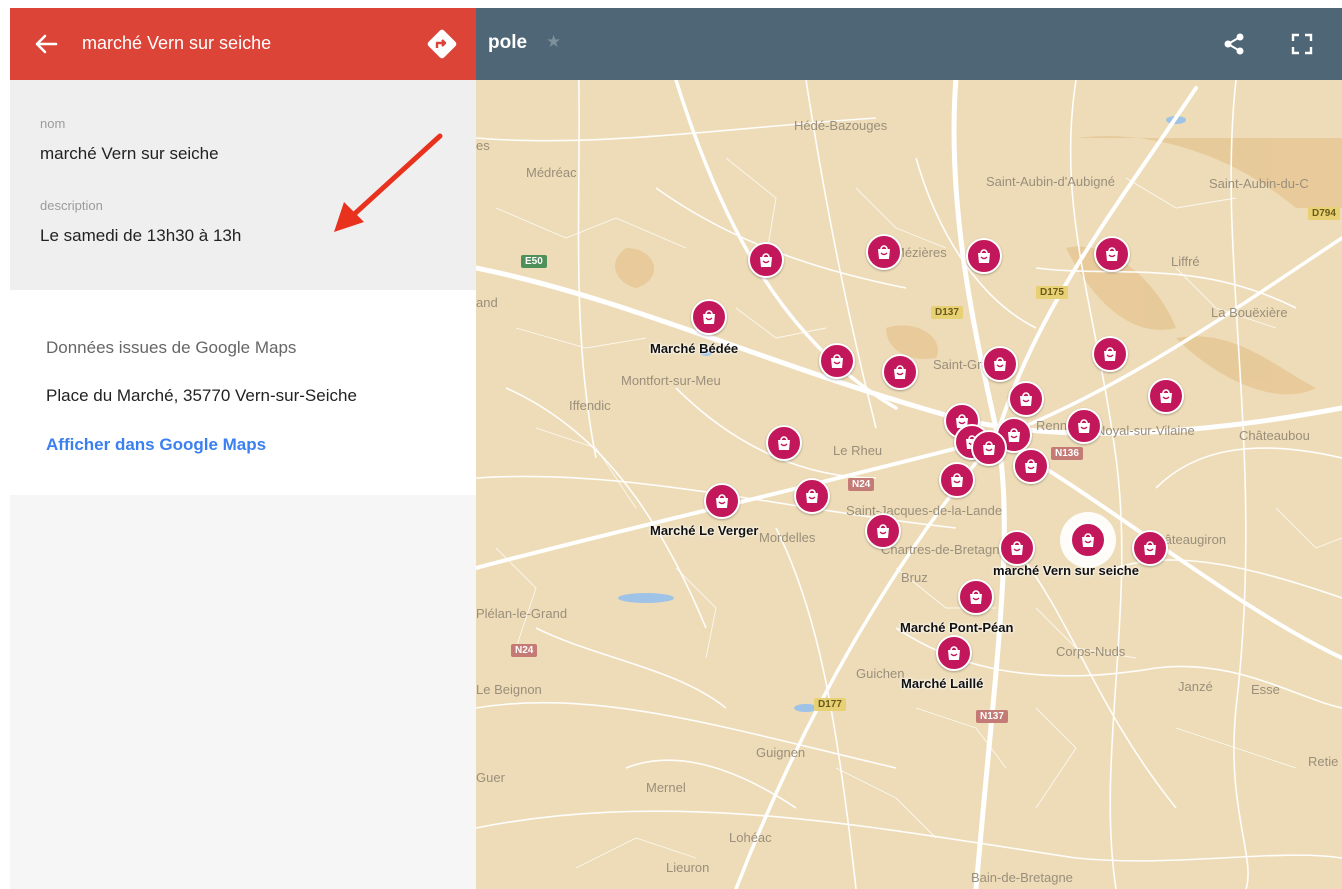 This screenshot has width=1342, height=889. What do you see at coordinates (841, 125) in the screenshot?
I see `place-label: Hédé-Bazouges` at bounding box center [841, 125].